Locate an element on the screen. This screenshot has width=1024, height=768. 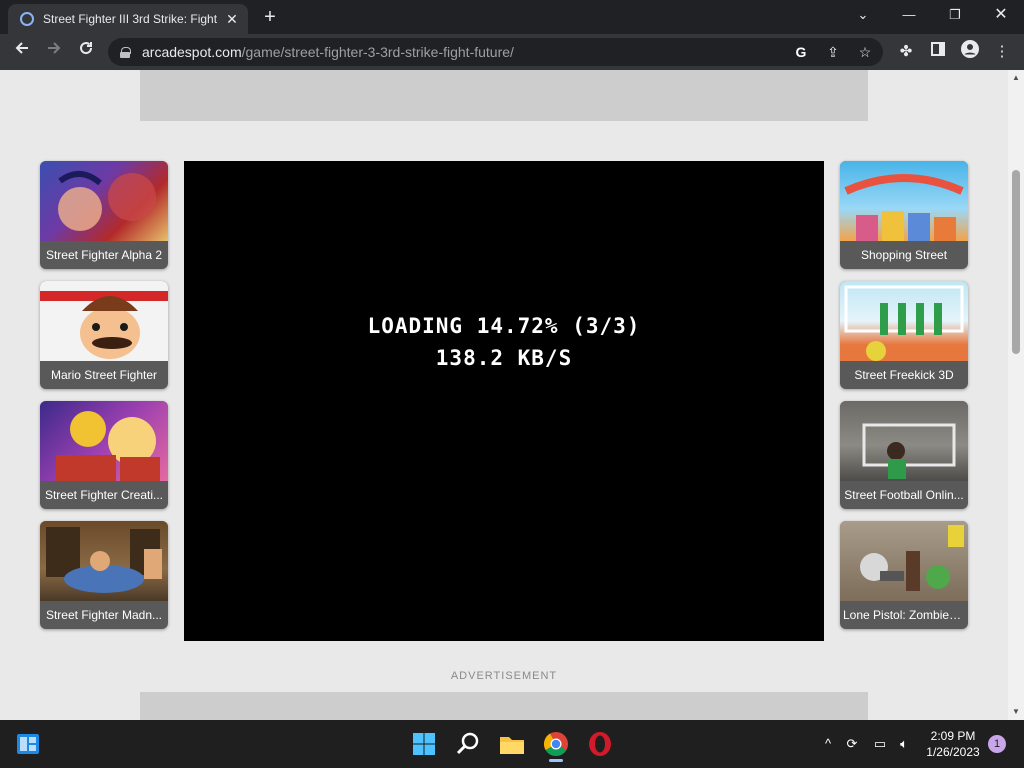
search-icon is located at coordinates (468, 744).